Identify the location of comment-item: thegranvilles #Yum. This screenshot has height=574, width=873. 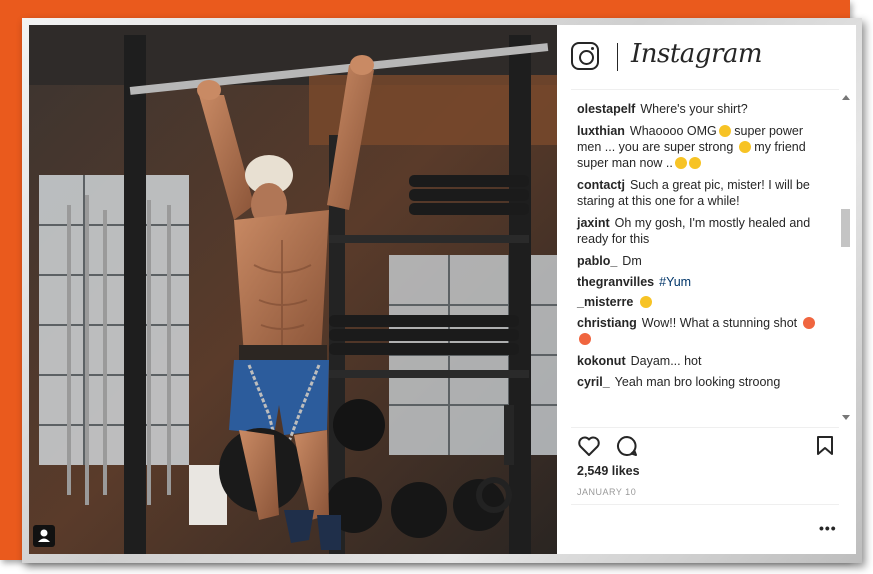
(699, 282).